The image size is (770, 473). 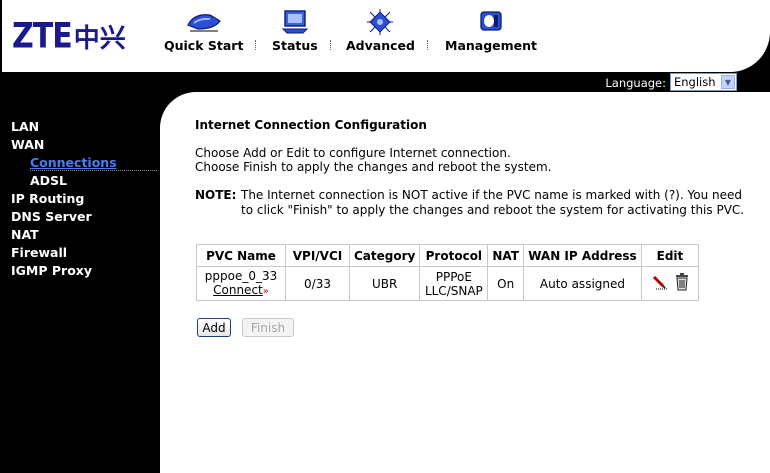 What do you see at coordinates (669, 255) in the screenshot?
I see `column-header: Edit` at bounding box center [669, 255].